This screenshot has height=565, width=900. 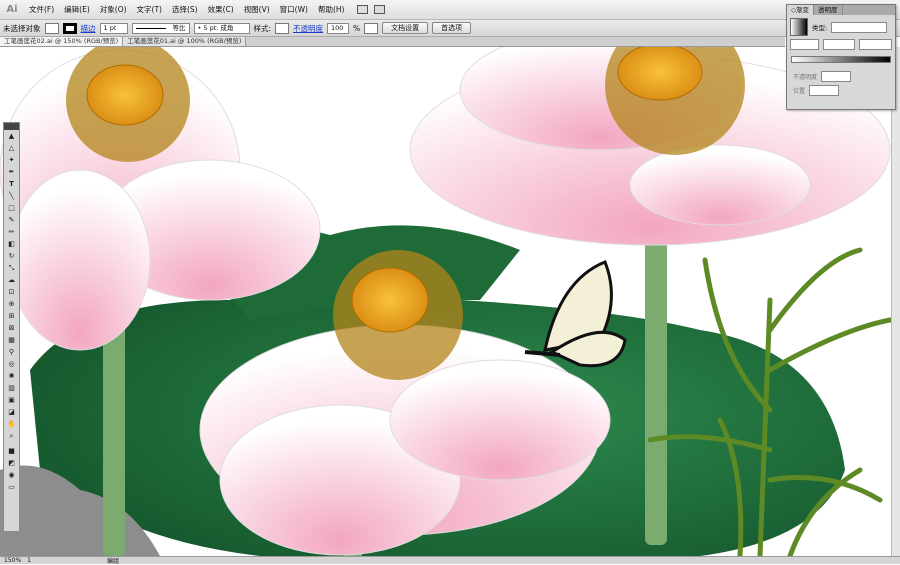 I want to click on menu-view: 视图(V), so click(x=257, y=10).